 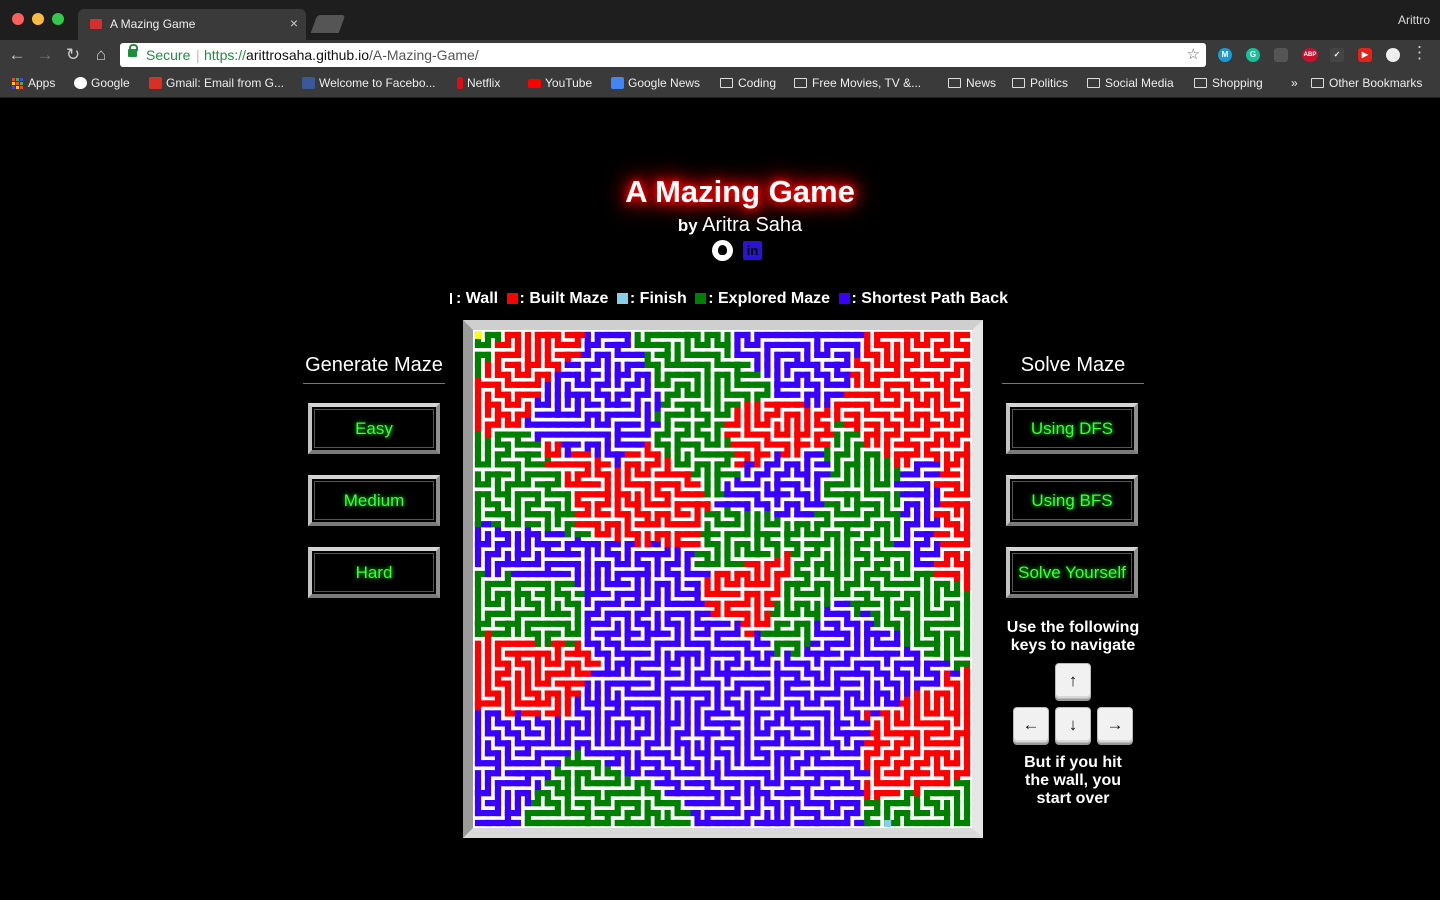 What do you see at coordinates (1073, 369) in the screenshot?
I see `solve-maze-heading: Solve Maze` at bounding box center [1073, 369].